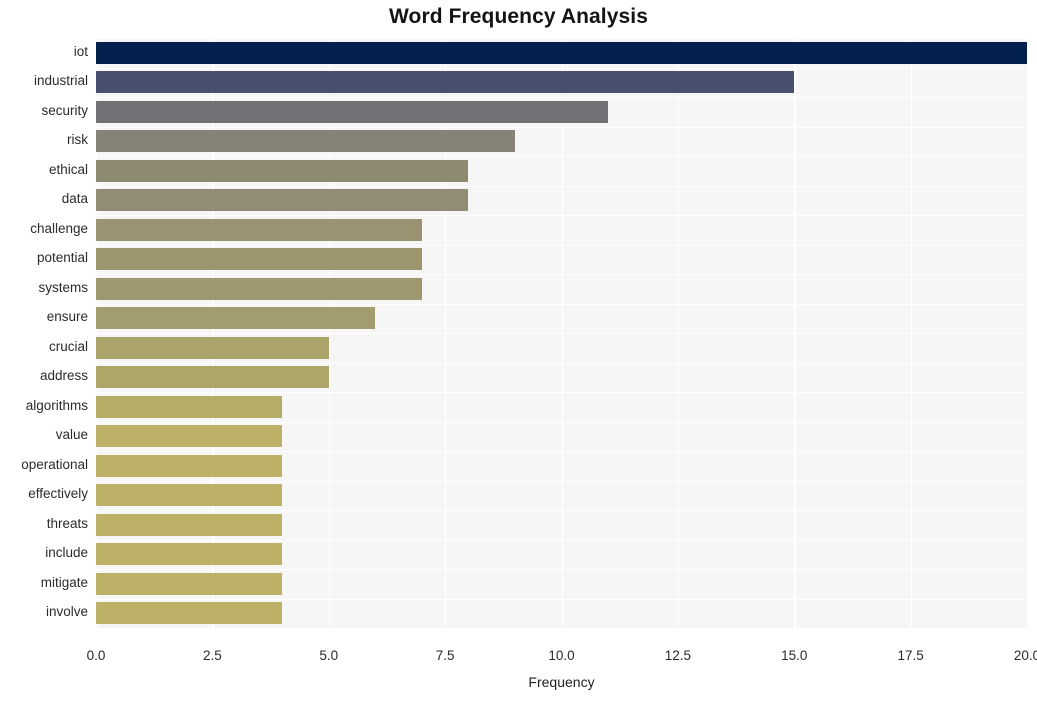 The height and width of the screenshot is (701, 1037). I want to click on y-tick-label-mitigate: mitigate, so click(64, 582).